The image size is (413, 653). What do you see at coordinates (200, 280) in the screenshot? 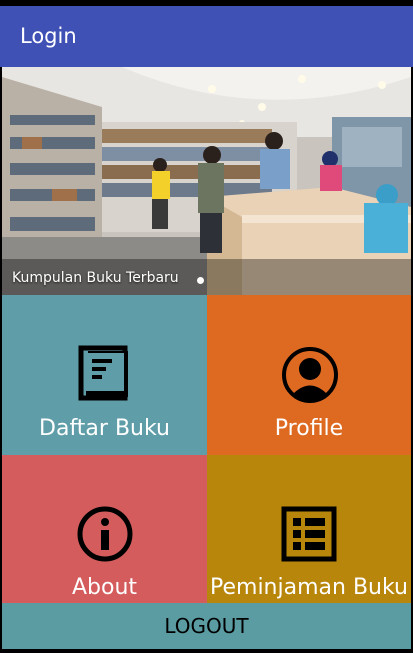
I see `slider-indicator-dot` at bounding box center [200, 280].